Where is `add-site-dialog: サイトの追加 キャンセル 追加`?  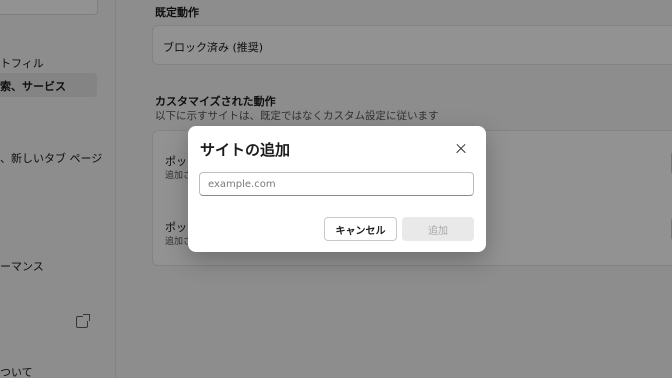
add-site-dialog: サイトの追加 キャンセル 追加 is located at coordinates (337, 189).